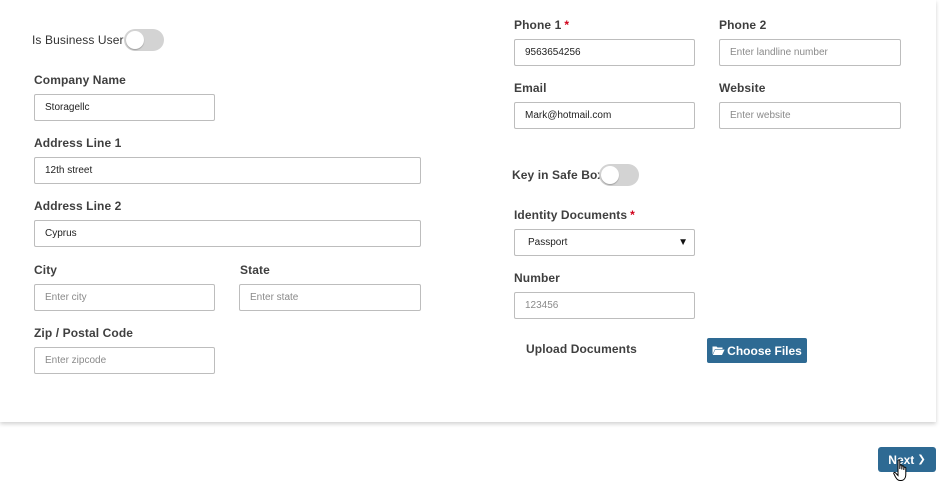 The image size is (940, 492). What do you see at coordinates (921, 459) in the screenshot?
I see `chevron-right-icon: ❯` at bounding box center [921, 459].